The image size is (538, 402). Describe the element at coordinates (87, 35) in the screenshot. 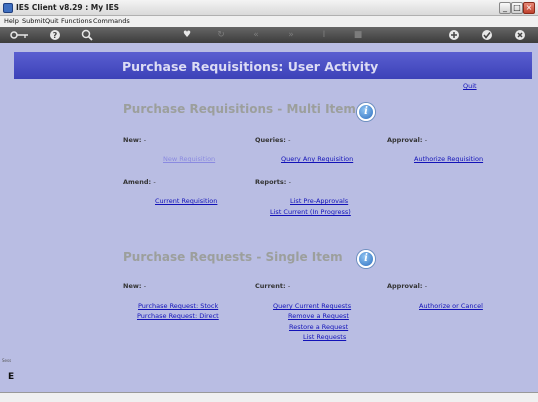

I see `search-icon` at that location.